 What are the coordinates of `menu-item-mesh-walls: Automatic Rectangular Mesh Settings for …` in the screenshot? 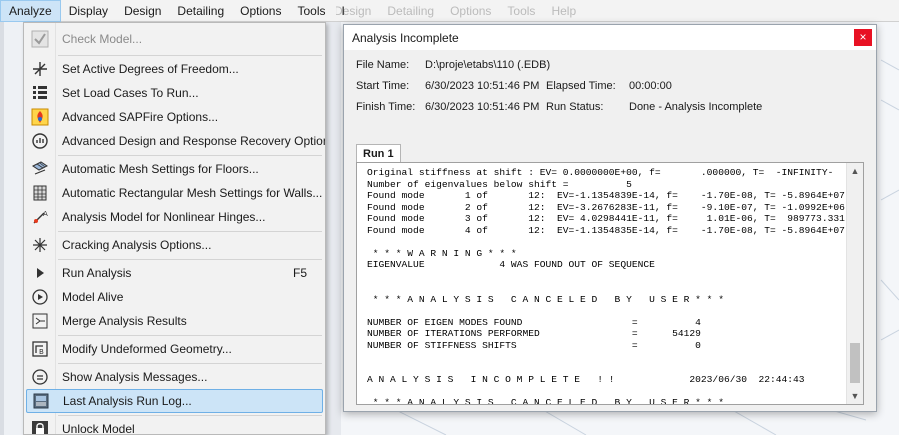 It's located at (174, 193).